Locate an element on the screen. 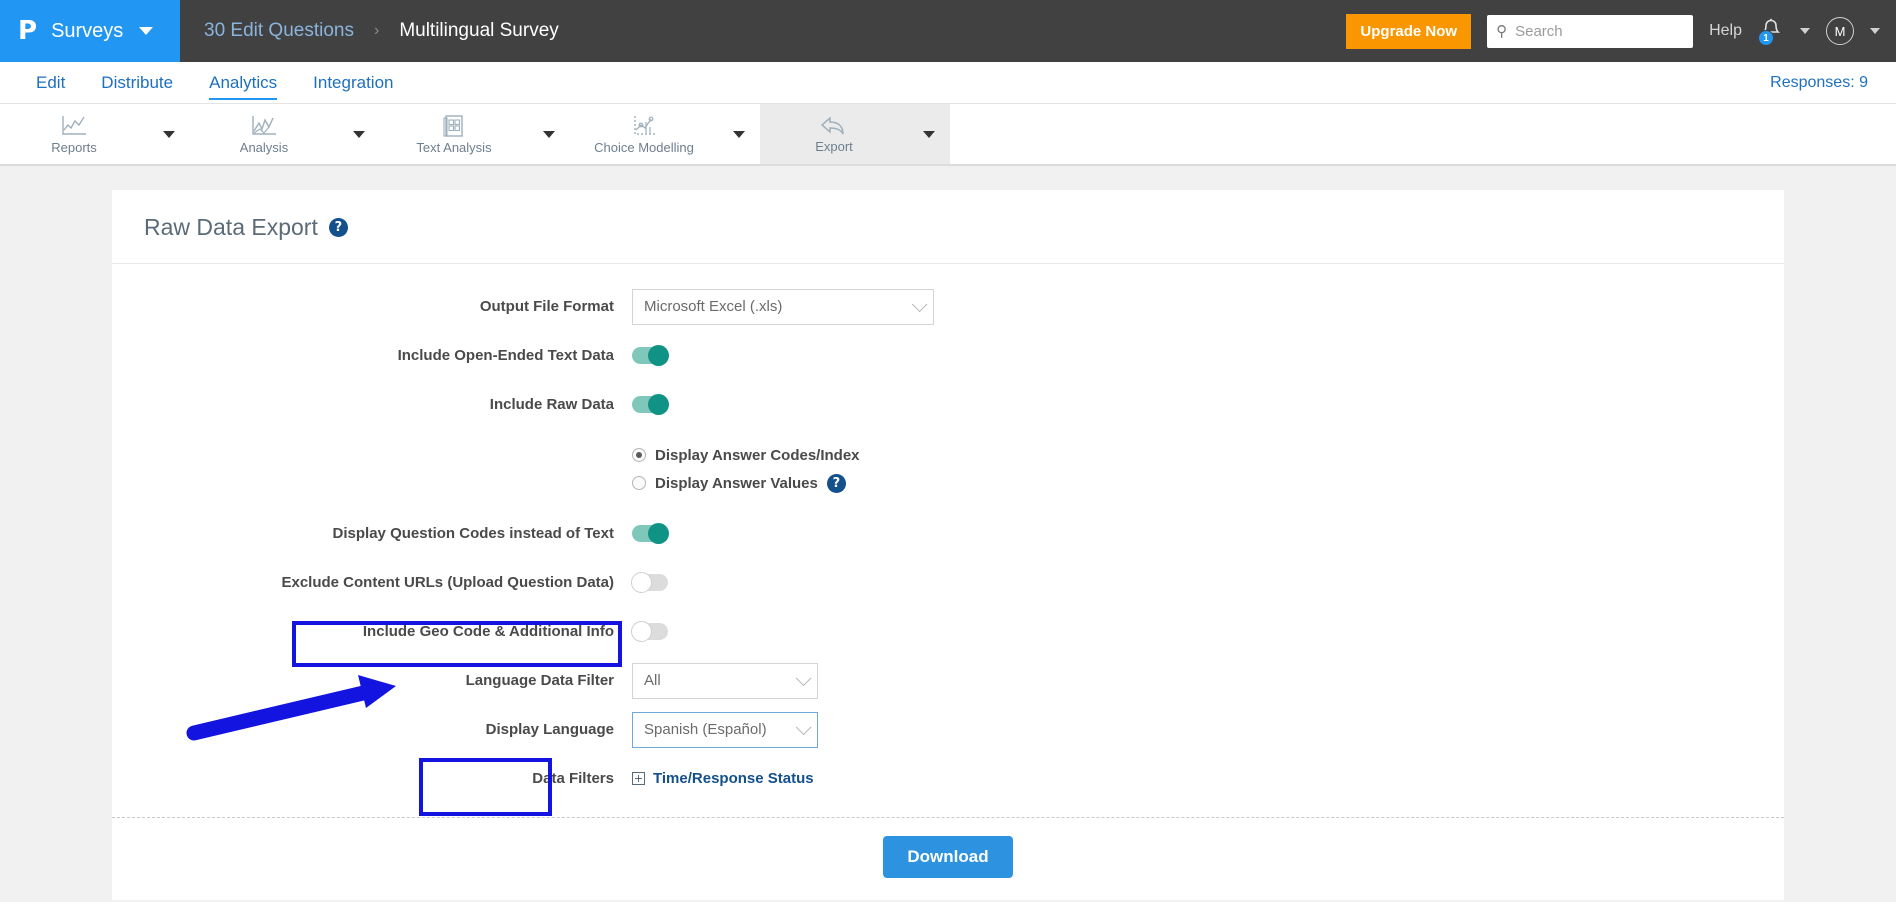 The image size is (1896, 902). row-display-question-codes: Display Question Codes instead of Text is located at coordinates (948, 533).